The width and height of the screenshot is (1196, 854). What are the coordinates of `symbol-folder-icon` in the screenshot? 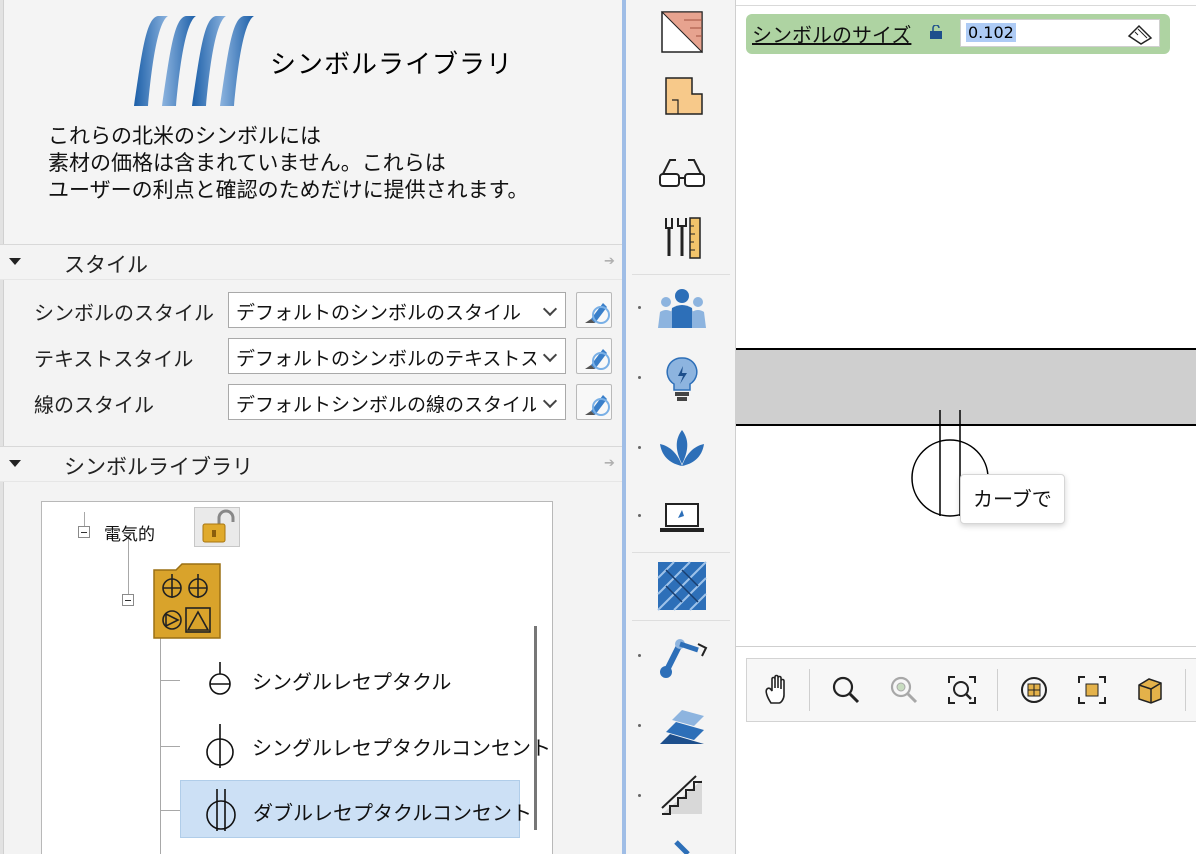 It's located at (187, 600).